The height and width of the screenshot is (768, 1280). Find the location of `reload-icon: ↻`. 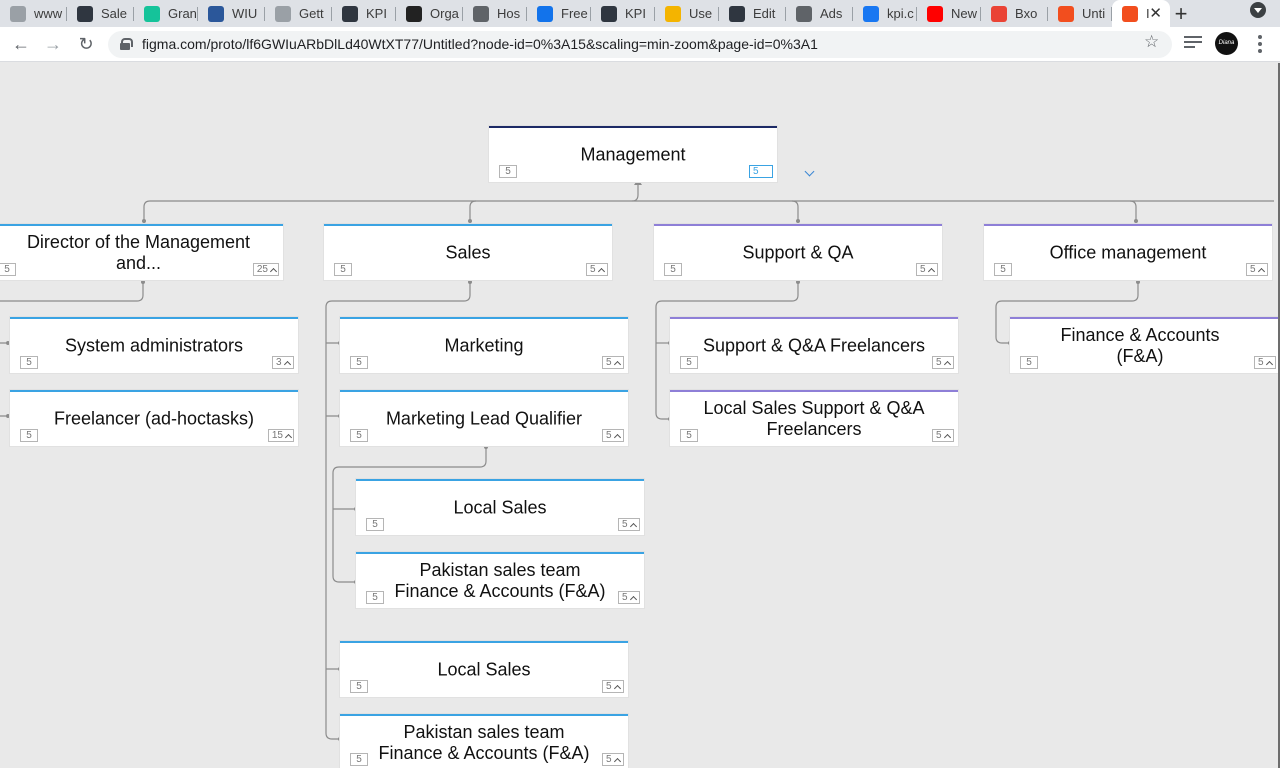

reload-icon: ↻ is located at coordinates (86, 44).